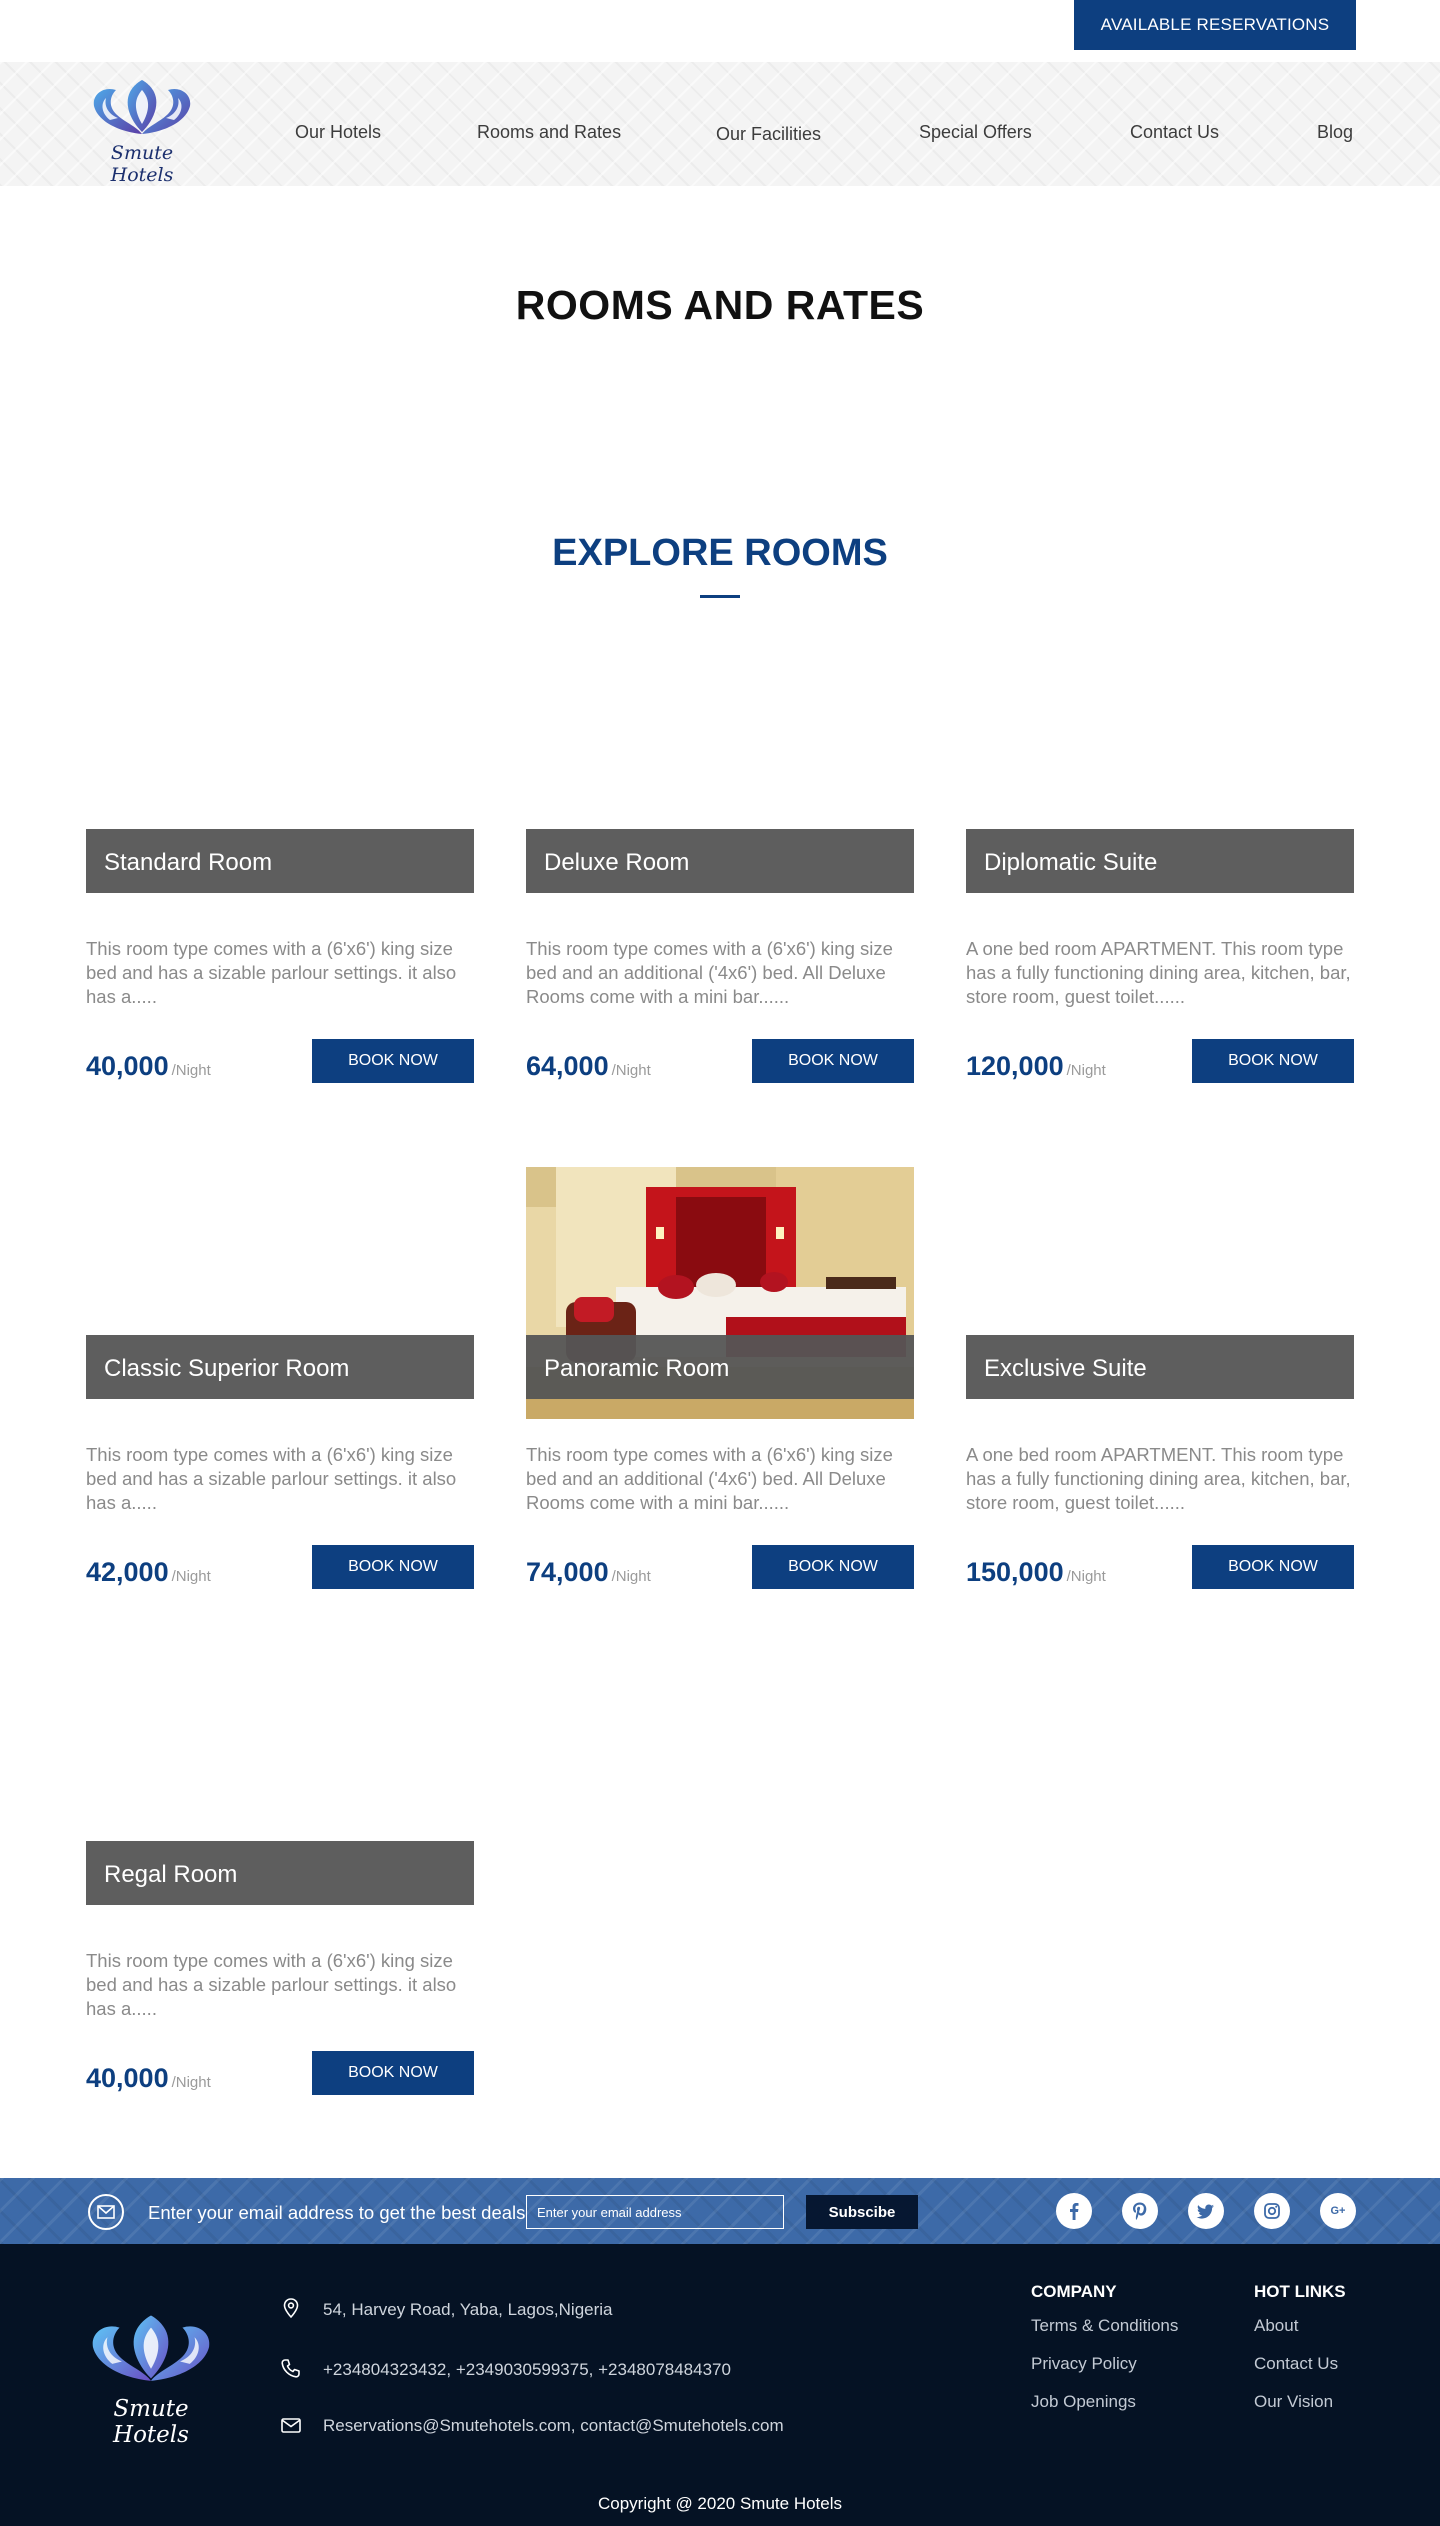  I want to click on mail-icon, so click(106, 2212).